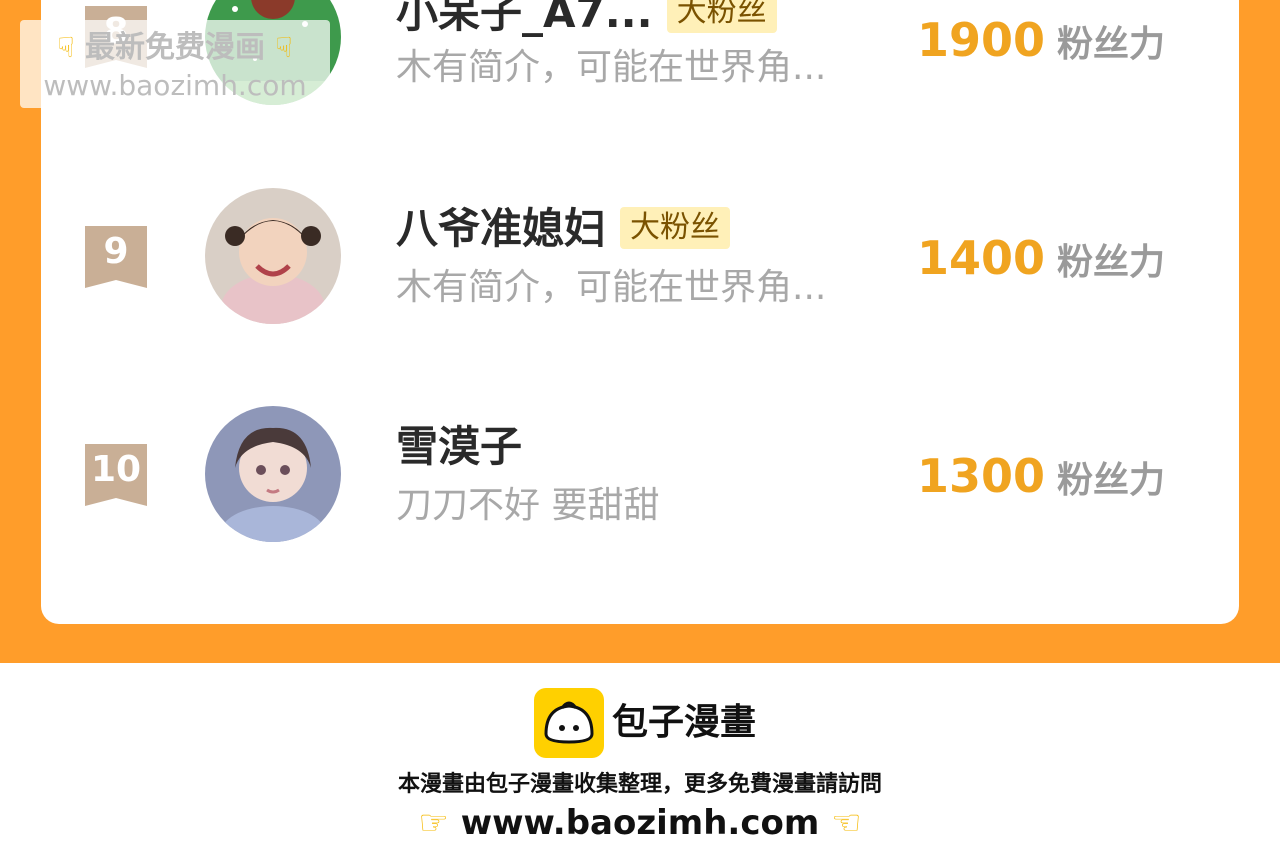 This screenshot has height=864, width=1280. What do you see at coordinates (981, 476) in the screenshot?
I see `power-value: 1300` at bounding box center [981, 476].